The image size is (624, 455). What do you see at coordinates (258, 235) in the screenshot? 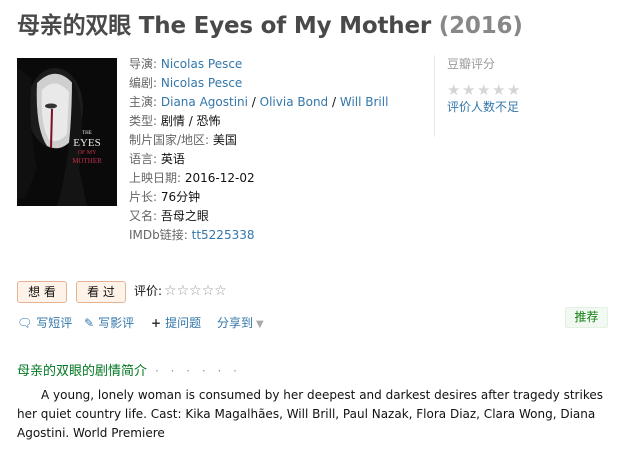
I see `info-imdb: IMDb链接: tt5225338` at bounding box center [258, 235].